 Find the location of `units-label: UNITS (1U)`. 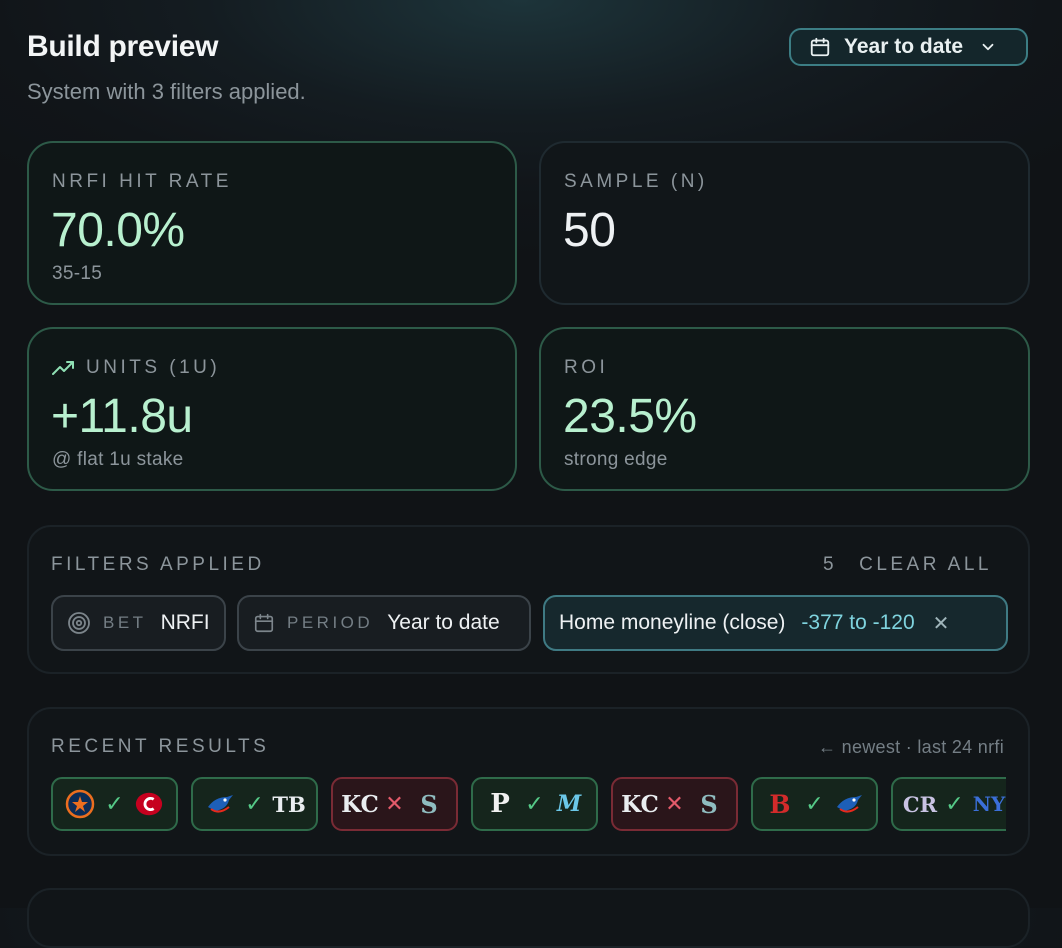

units-label: UNITS (1U) is located at coordinates (153, 367).